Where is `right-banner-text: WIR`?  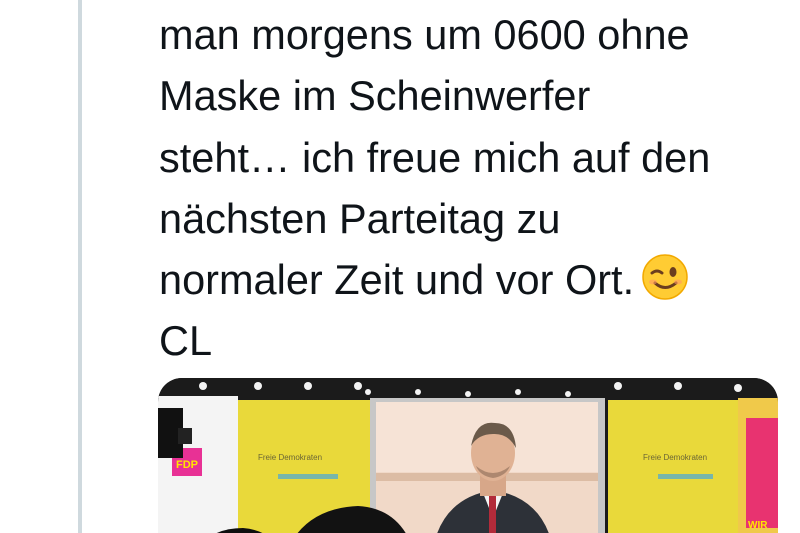
right-banner-text: WIR is located at coordinates (758, 525).